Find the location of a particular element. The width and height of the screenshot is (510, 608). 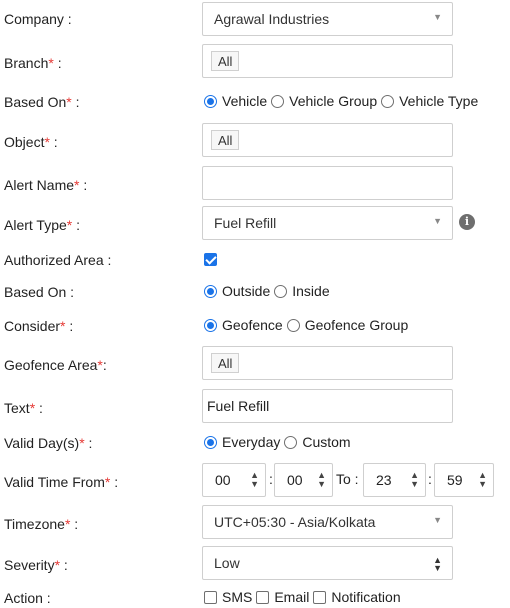

alert-name-label-text: Alert Name is located at coordinates (39, 185).